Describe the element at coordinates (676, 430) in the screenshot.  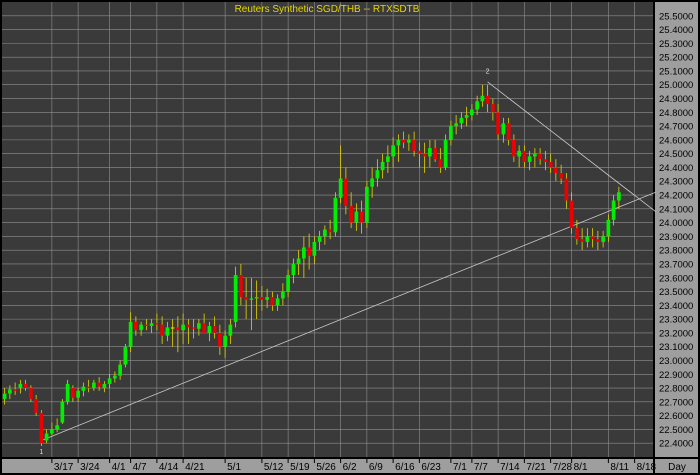
I see `y-tick-label: 22.5000` at that location.